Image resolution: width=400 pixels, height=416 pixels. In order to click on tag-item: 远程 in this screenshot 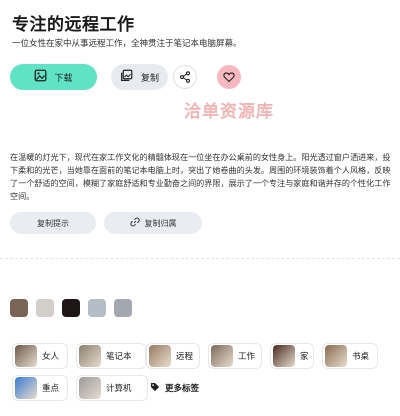, I will do `click(173, 356)`.